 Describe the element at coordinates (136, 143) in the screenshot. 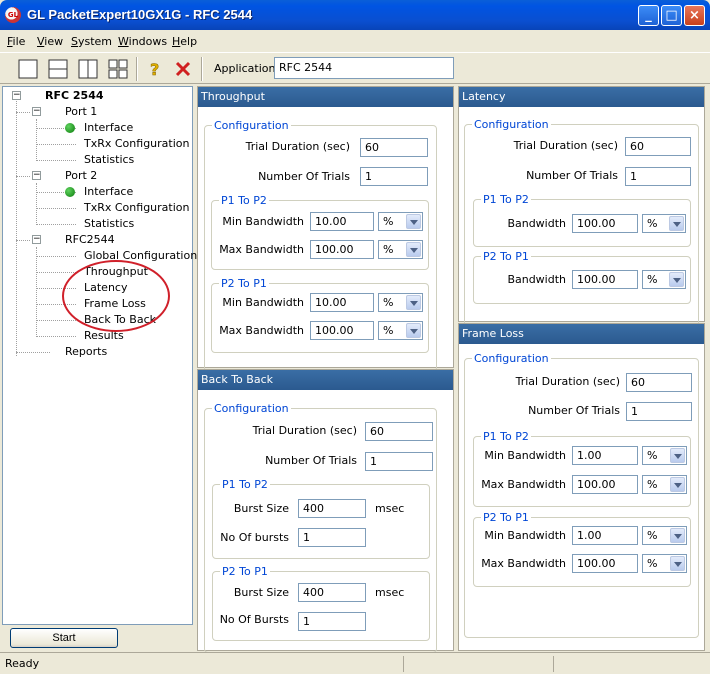

I see `tree-port1-txrx: TxRx Configuration` at that location.